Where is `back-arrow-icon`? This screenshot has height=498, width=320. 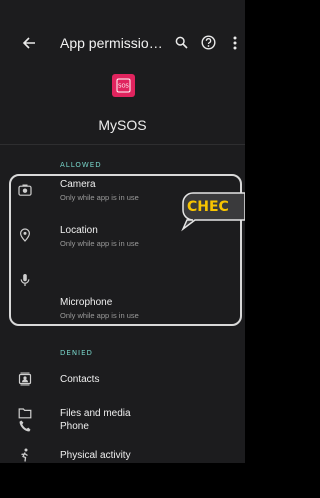 back-arrow-icon is located at coordinates (29, 43).